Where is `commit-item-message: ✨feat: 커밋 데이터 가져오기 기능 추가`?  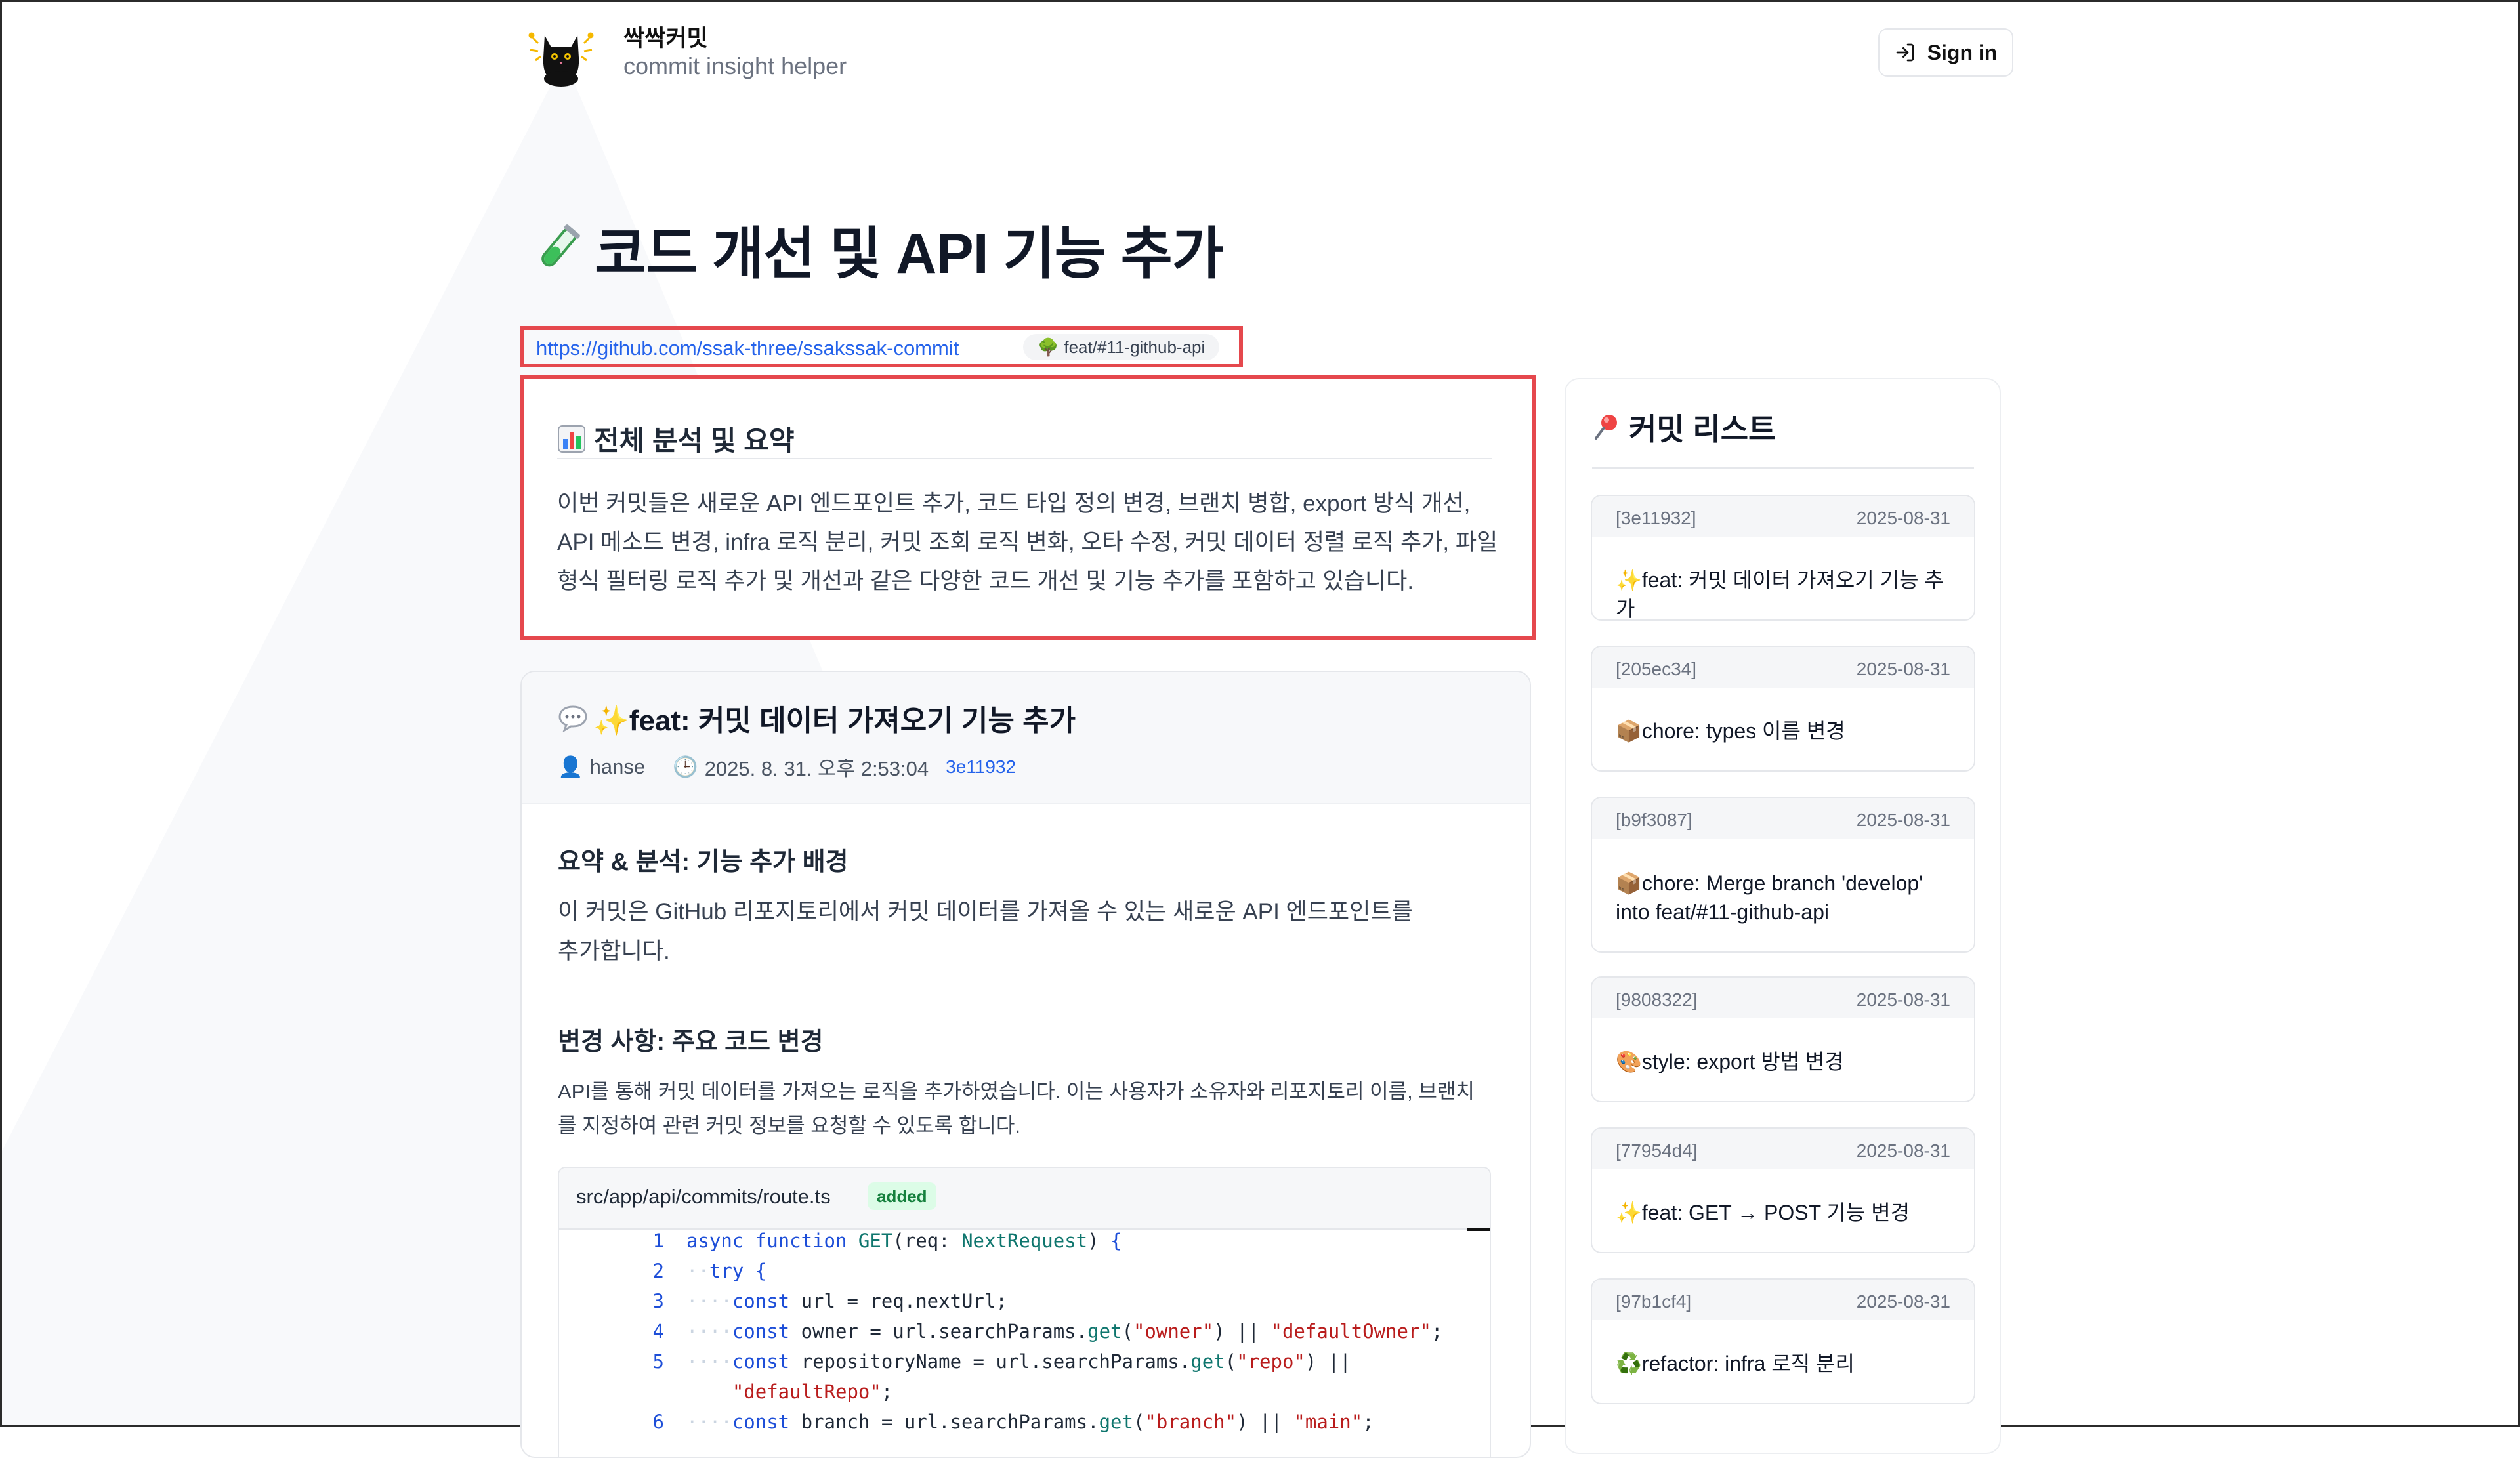
commit-item-message: ✨feat: 커밋 데이터 가져오기 기능 추가 is located at coordinates (1780, 594).